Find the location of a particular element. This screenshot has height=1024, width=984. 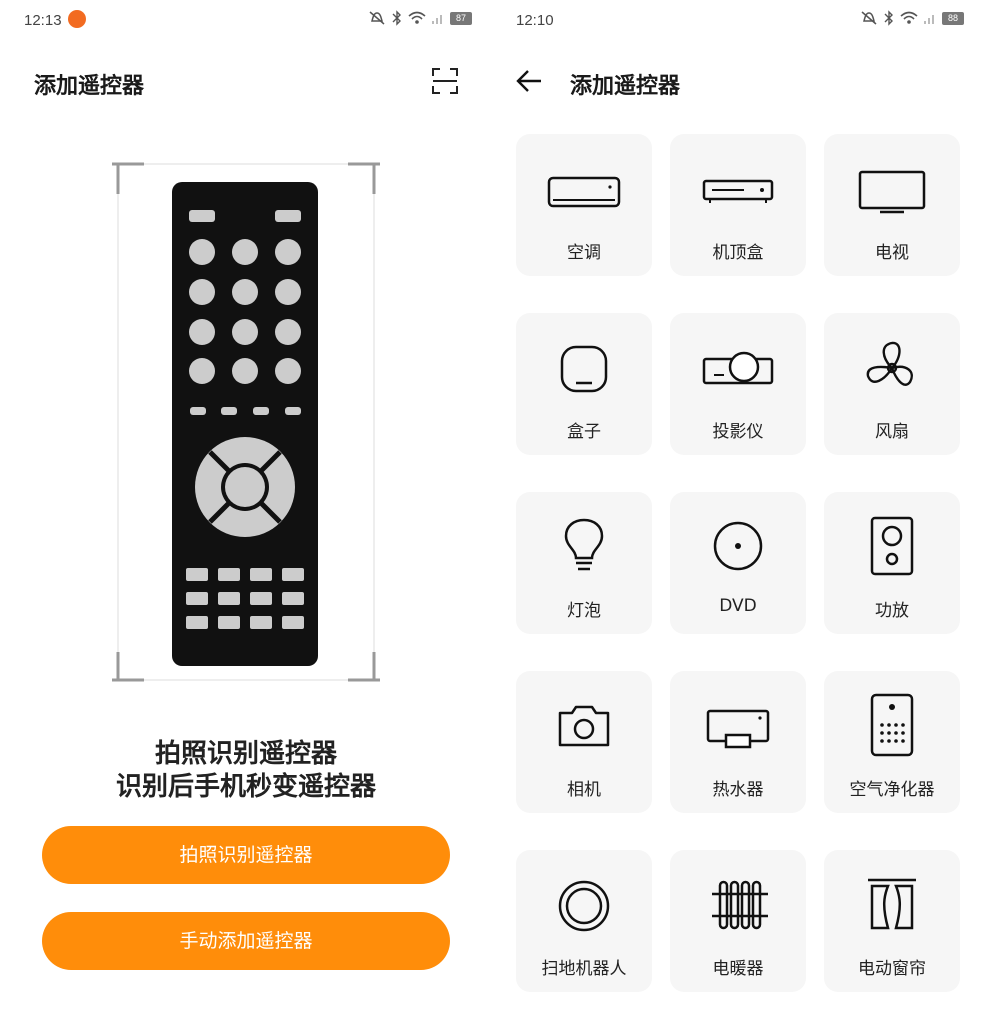

device-label: 热水器 is located at coordinates (738, 790).